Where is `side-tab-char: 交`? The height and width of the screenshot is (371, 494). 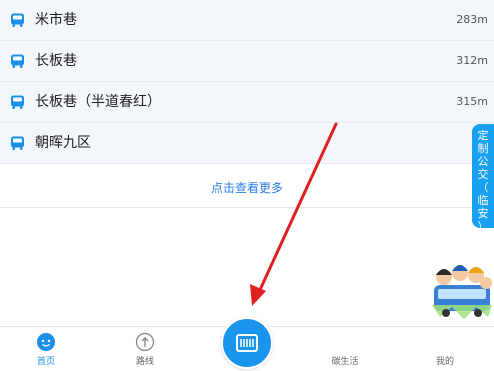 side-tab-char: 交 is located at coordinates (483, 174).